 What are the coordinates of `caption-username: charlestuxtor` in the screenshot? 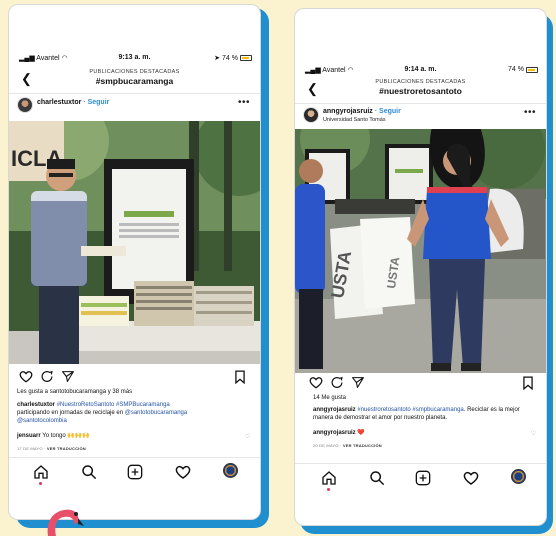 It's located at (36, 405).